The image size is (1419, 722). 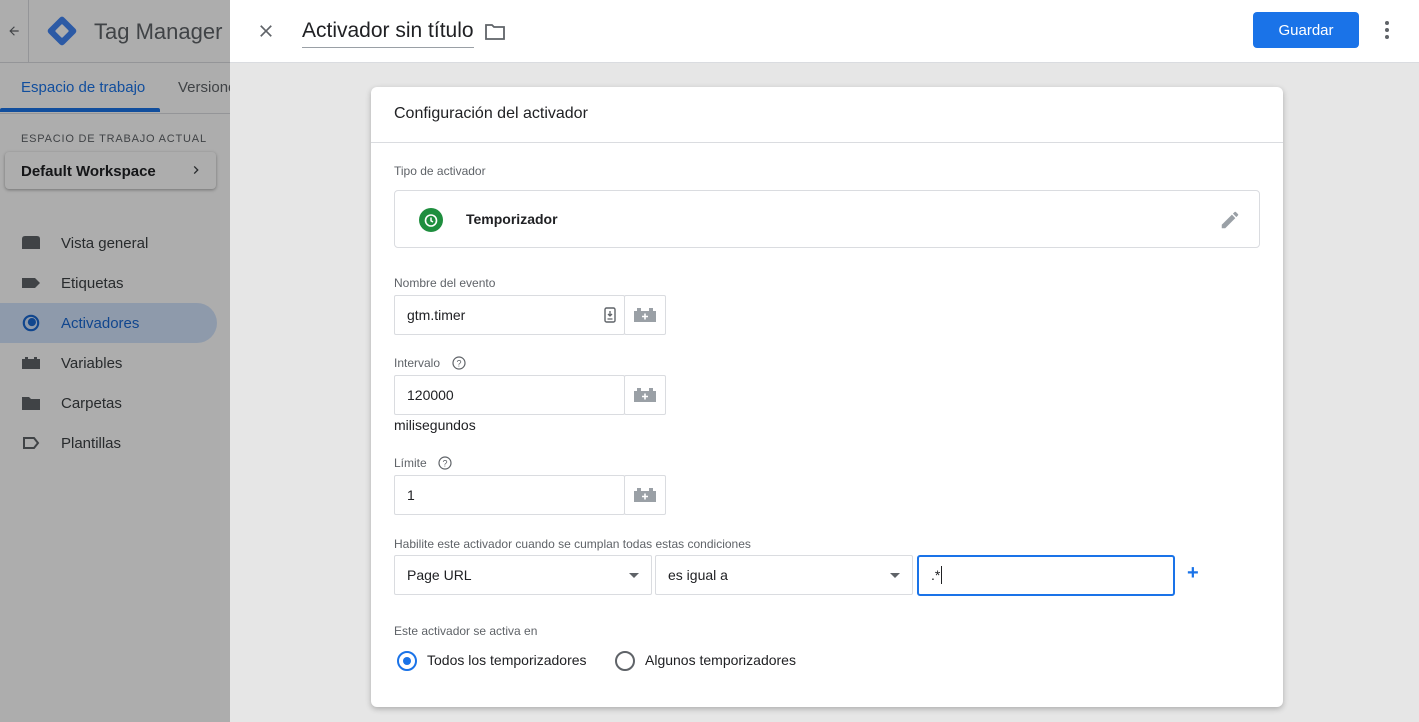 I want to click on condition-value: .*, so click(x=936, y=575).